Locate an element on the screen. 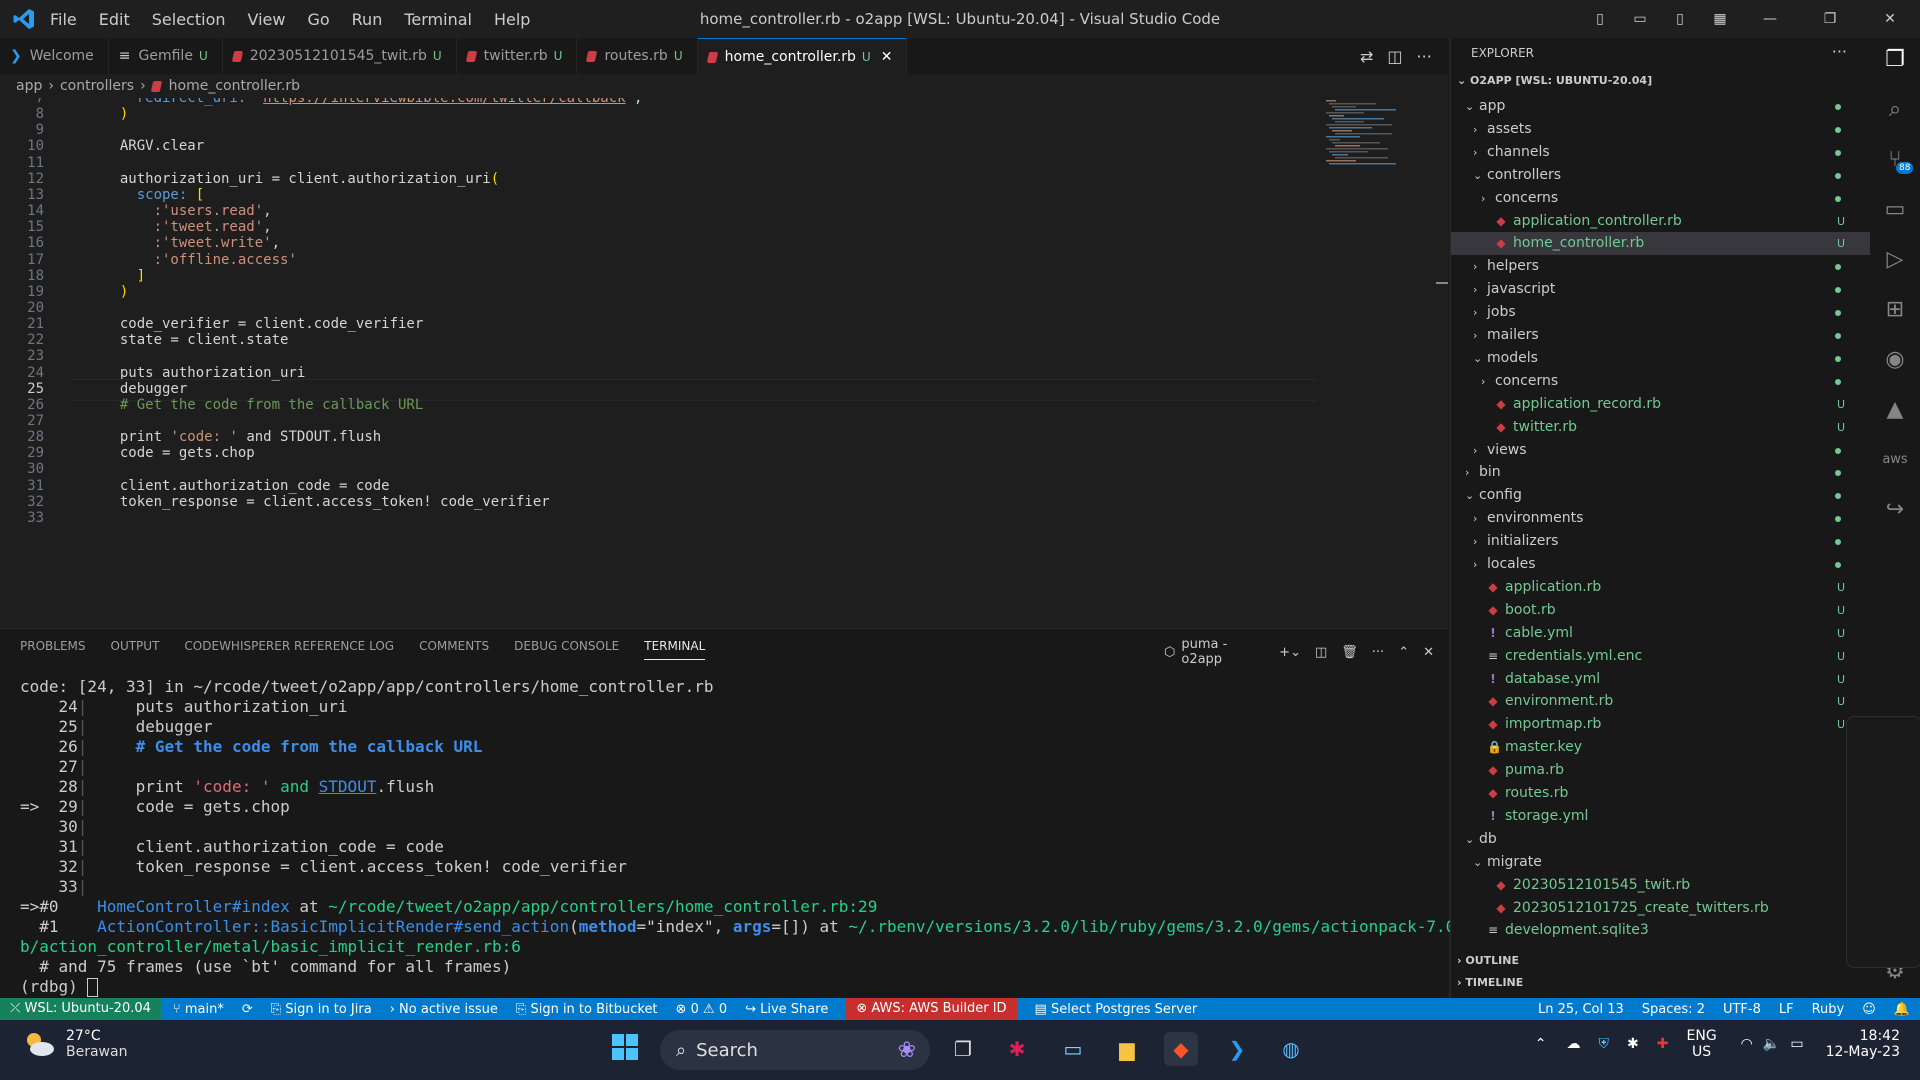 This screenshot has width=1920, height=1080. tree-folder: ⌄ models is located at coordinates (1661, 358).